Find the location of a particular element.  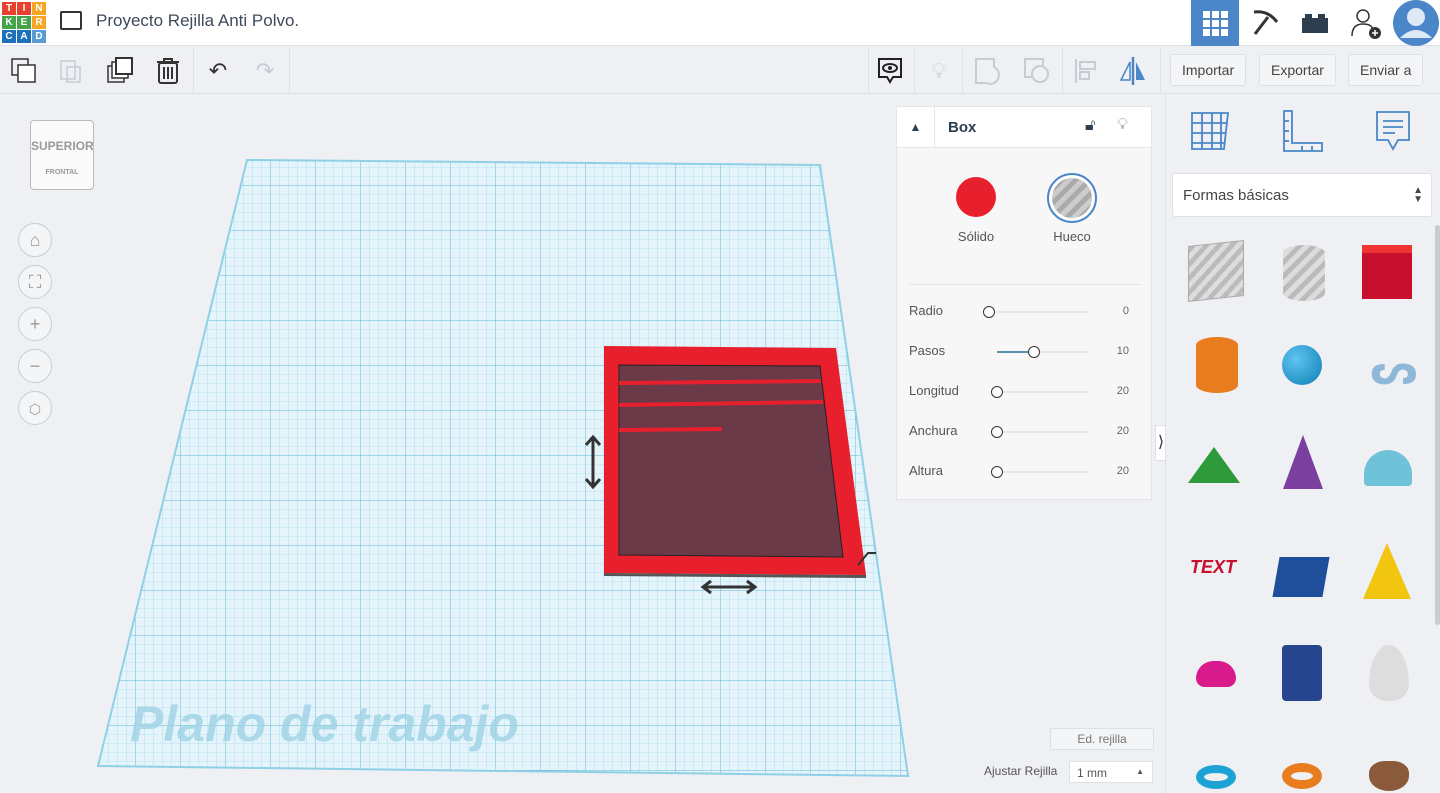

export-button: Exportar is located at coordinates (1297, 70).